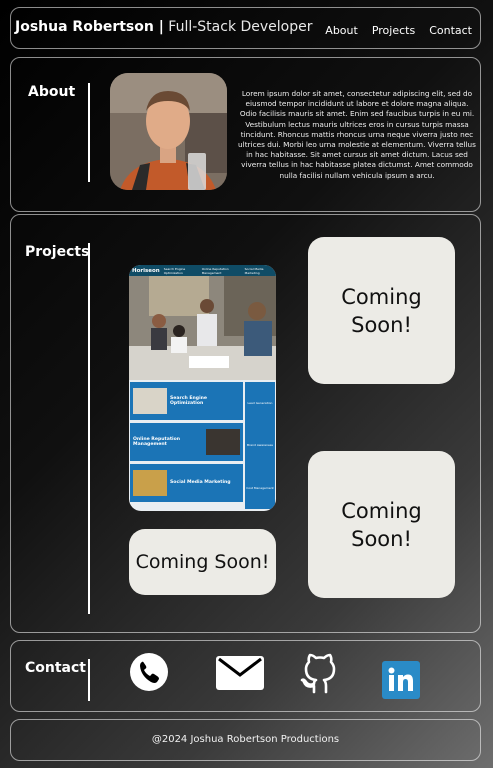 The image size is (493, 768). Describe the element at coordinates (401, 682) in the screenshot. I see `linkedin-icon` at that location.